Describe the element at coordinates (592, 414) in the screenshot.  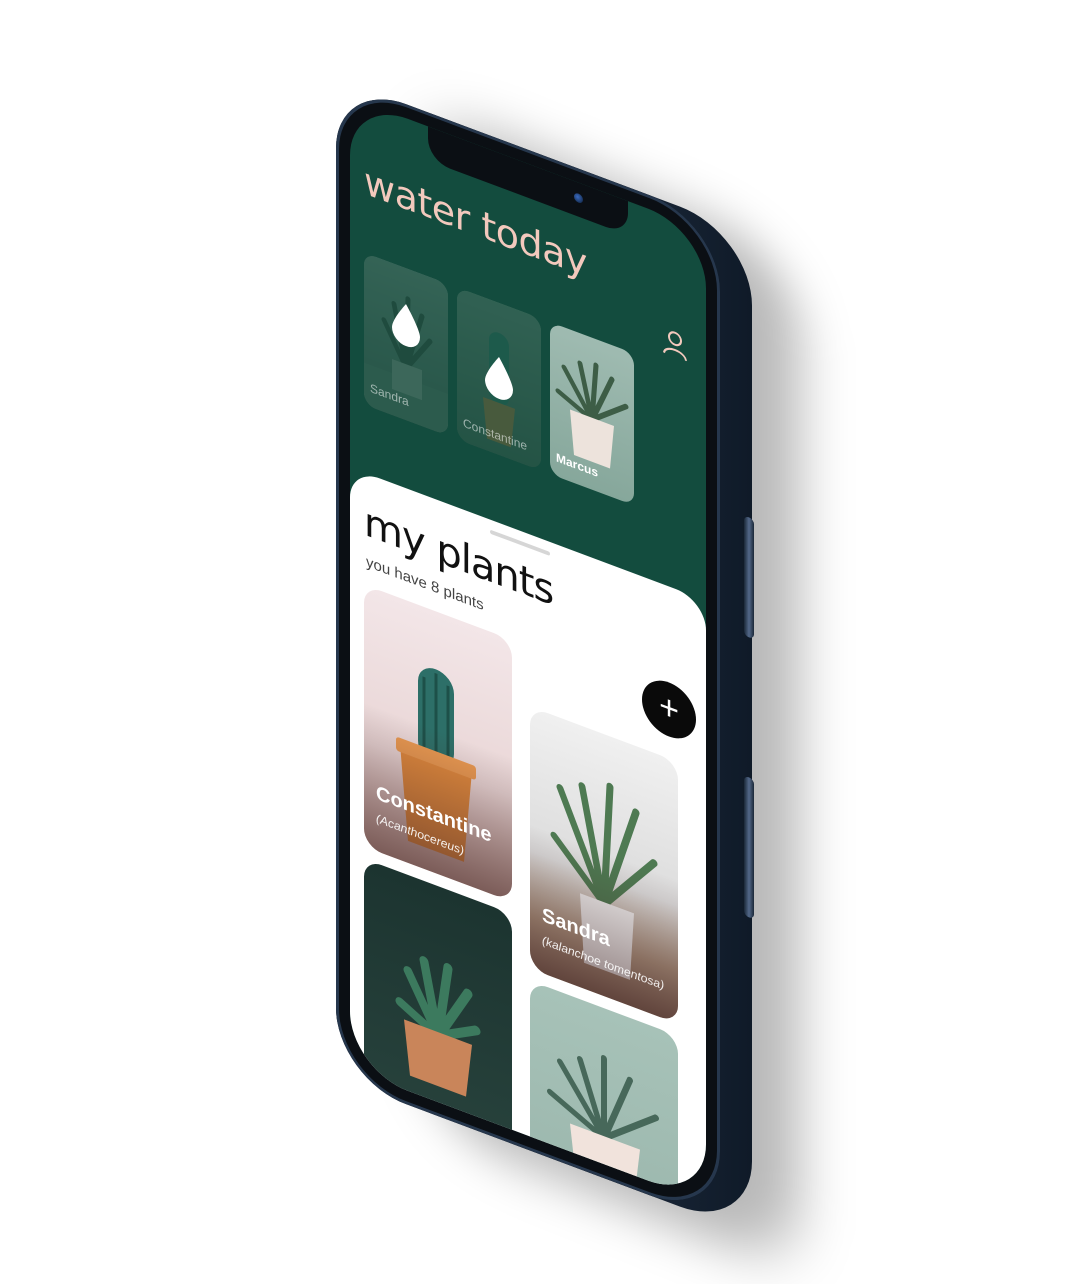
I see `water-today-card: Marcus` at that location.